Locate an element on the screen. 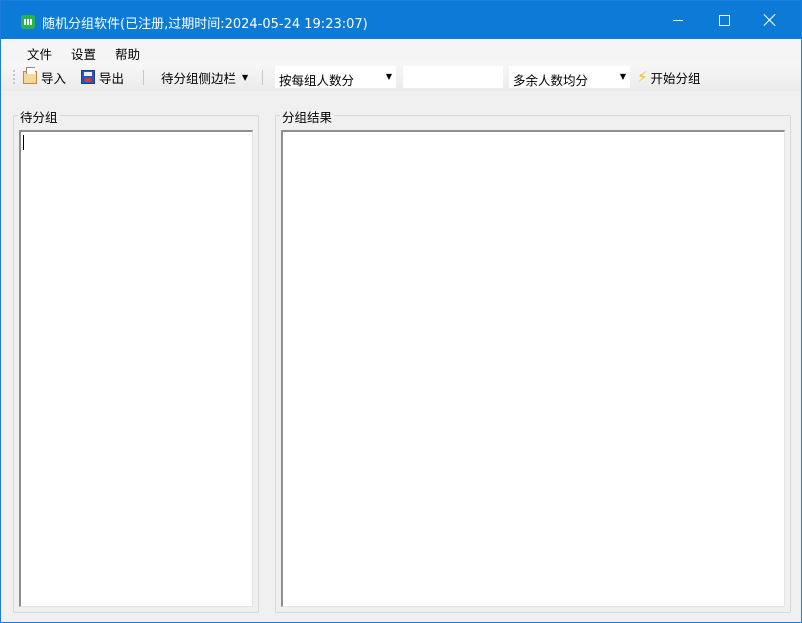 This screenshot has width=802, height=623. import-label: 导入 is located at coordinates (54, 78).